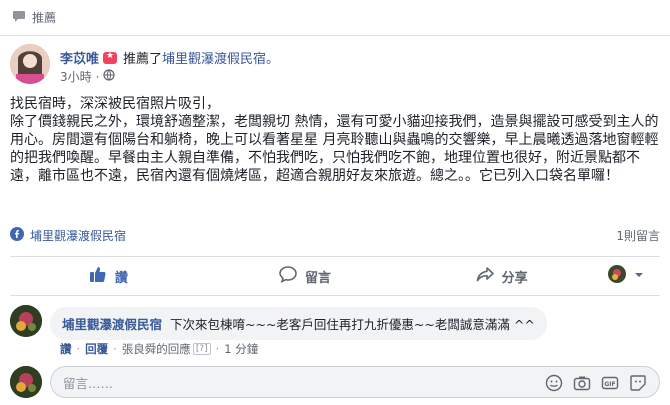 This screenshot has width=670, height=405. Describe the element at coordinates (26, 382) in the screenshot. I see `composer-avatar` at that location.